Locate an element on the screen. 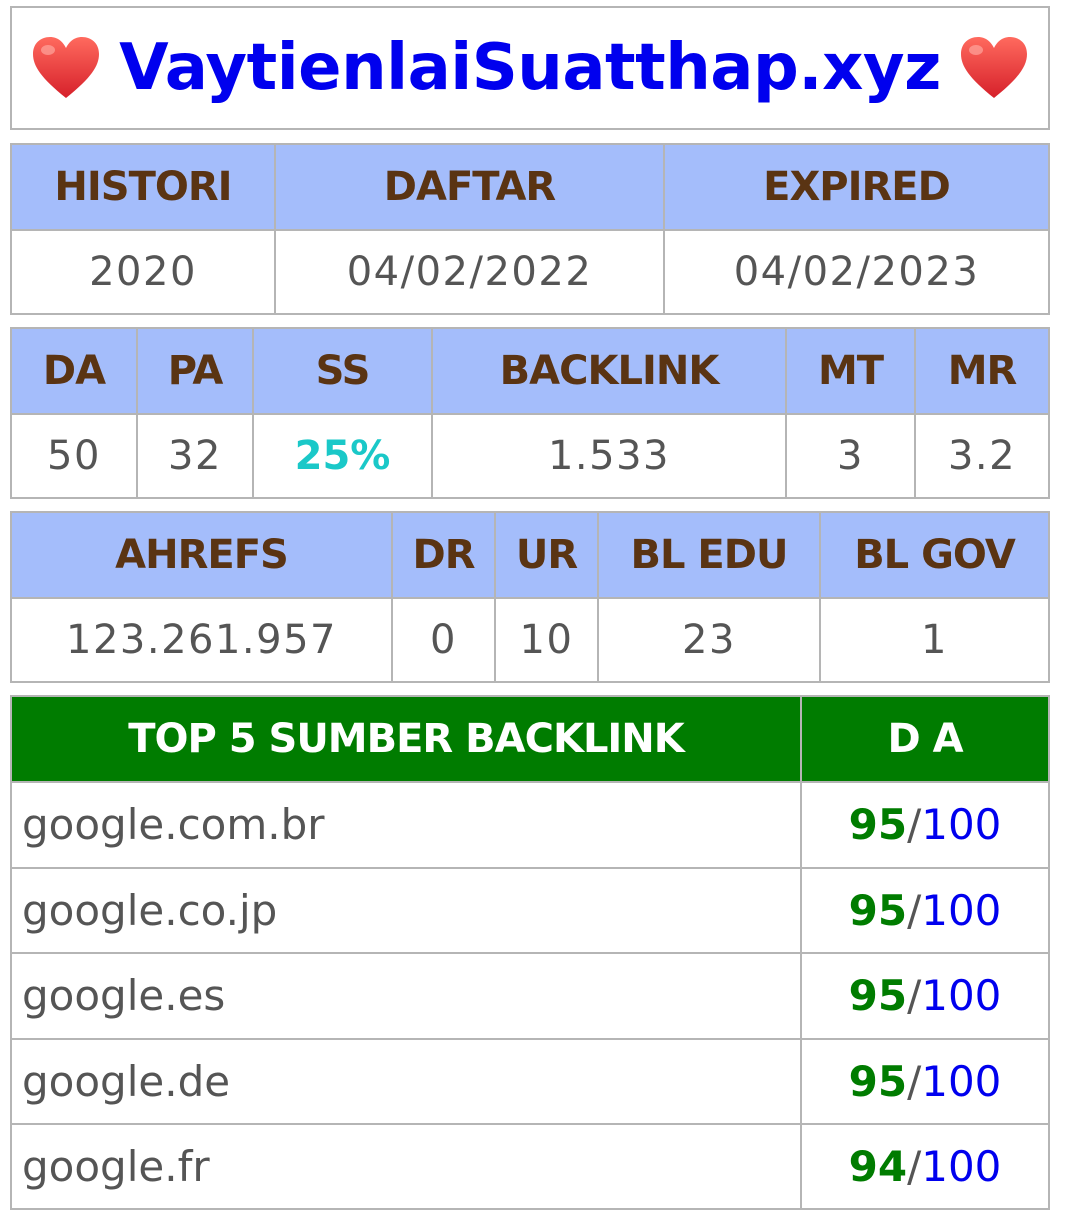 This screenshot has height=1219, width=1067. backlink-da-score: 94/100 is located at coordinates (924, 1166).